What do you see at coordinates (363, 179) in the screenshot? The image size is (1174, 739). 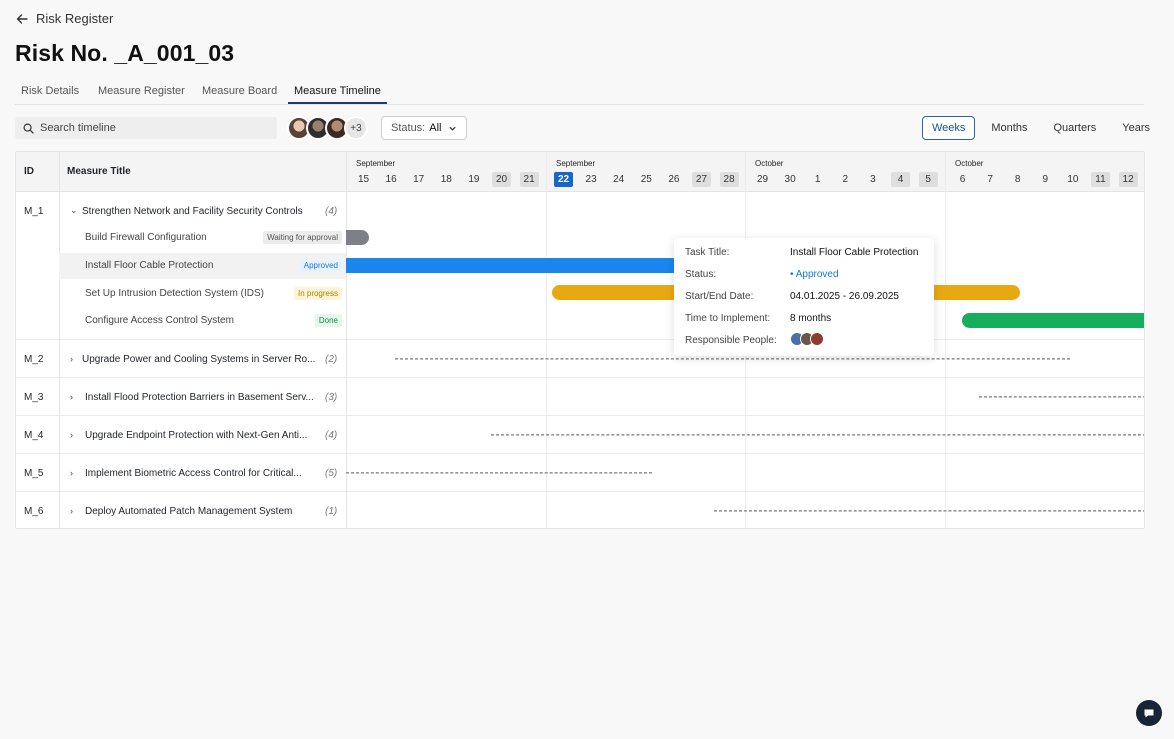 I see `day-label: 15` at bounding box center [363, 179].